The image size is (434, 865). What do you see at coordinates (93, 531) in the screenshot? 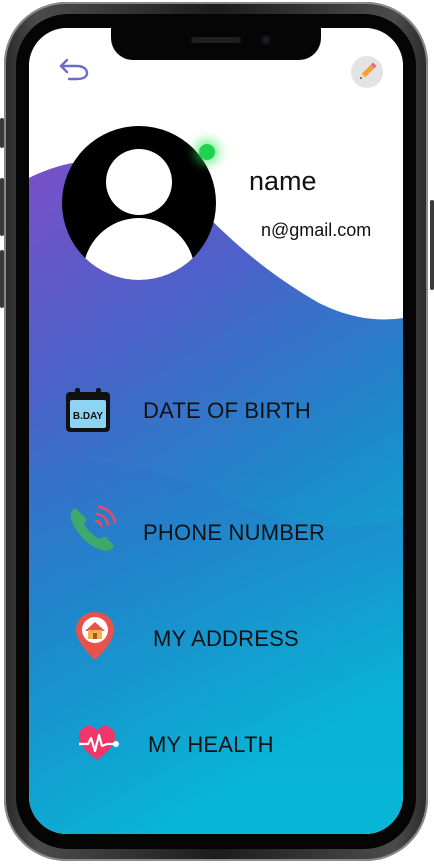
I see `phone-ringing-icon` at bounding box center [93, 531].